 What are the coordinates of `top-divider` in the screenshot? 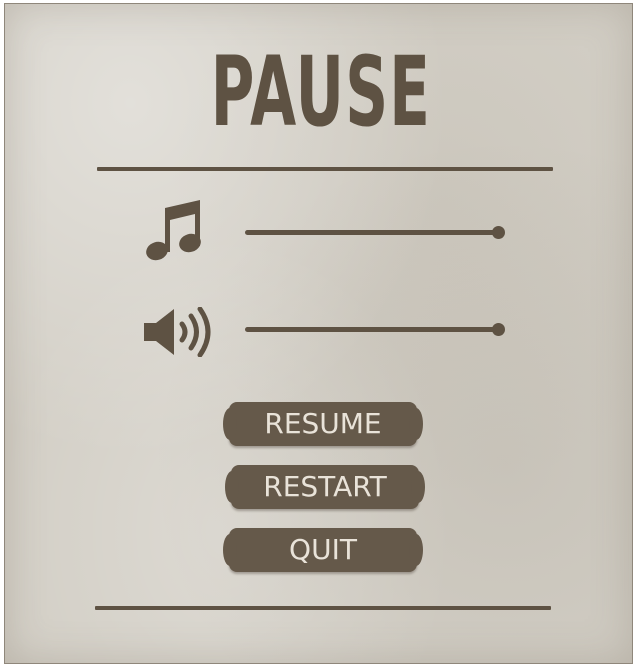 It's located at (325, 169).